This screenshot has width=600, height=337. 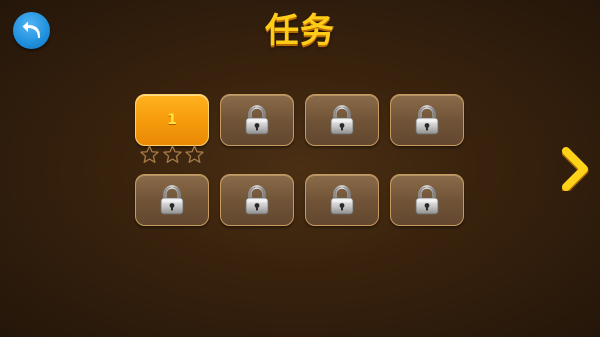 I want to click on level-number: 1, so click(x=172, y=120).